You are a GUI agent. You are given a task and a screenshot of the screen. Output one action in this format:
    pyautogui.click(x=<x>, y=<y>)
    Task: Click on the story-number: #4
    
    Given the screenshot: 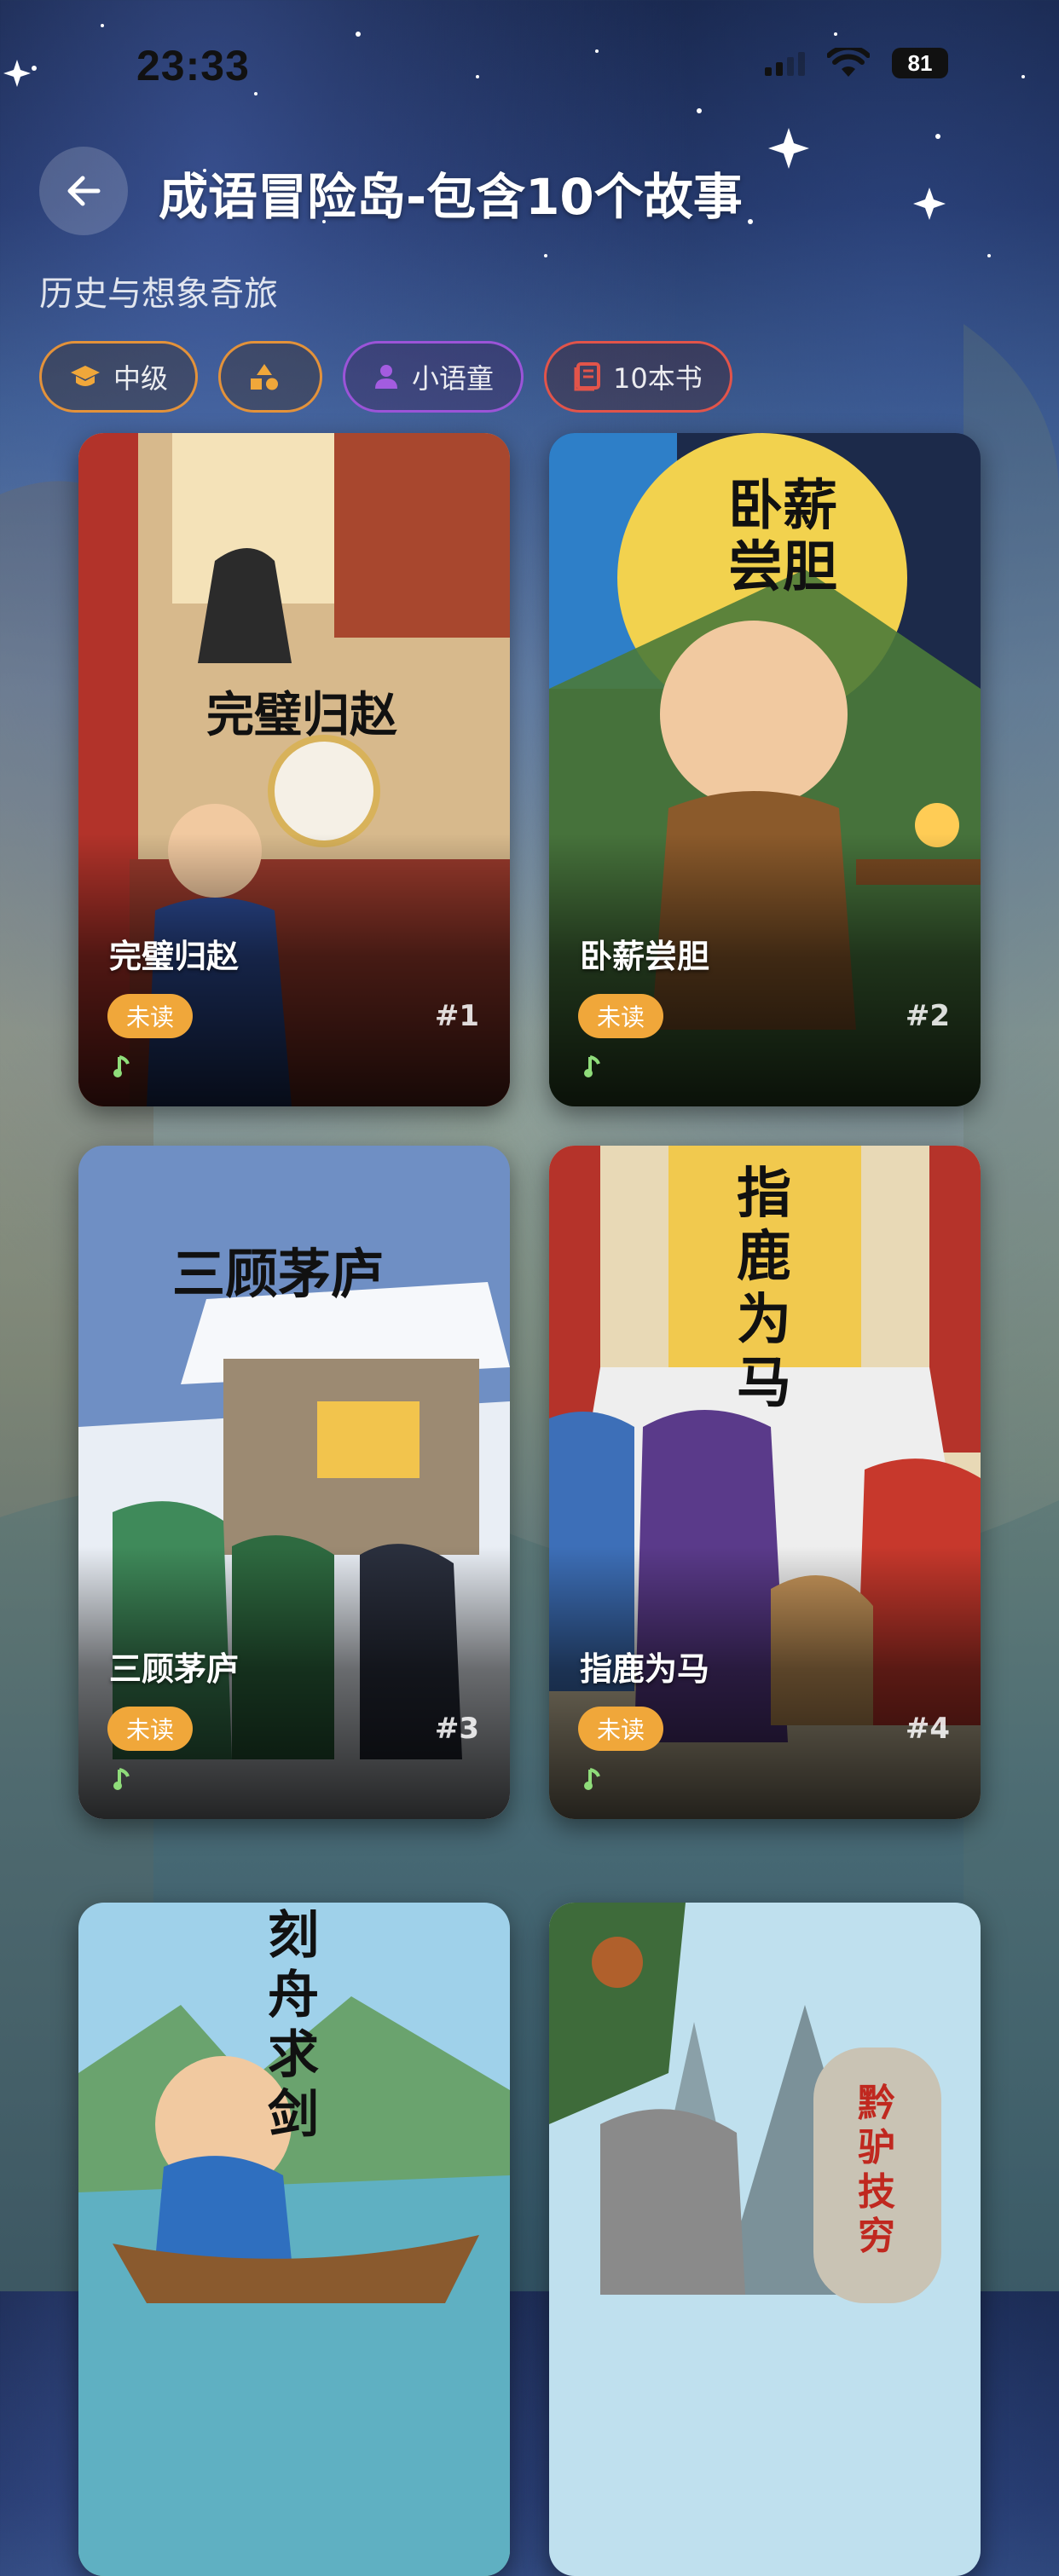 What is the action you would take?
    pyautogui.click(x=928, y=1729)
    